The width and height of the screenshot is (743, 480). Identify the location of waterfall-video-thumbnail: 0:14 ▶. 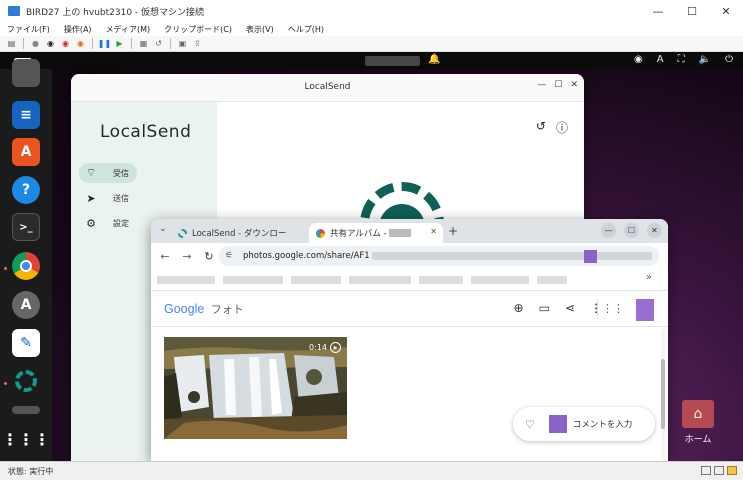
(255, 388).